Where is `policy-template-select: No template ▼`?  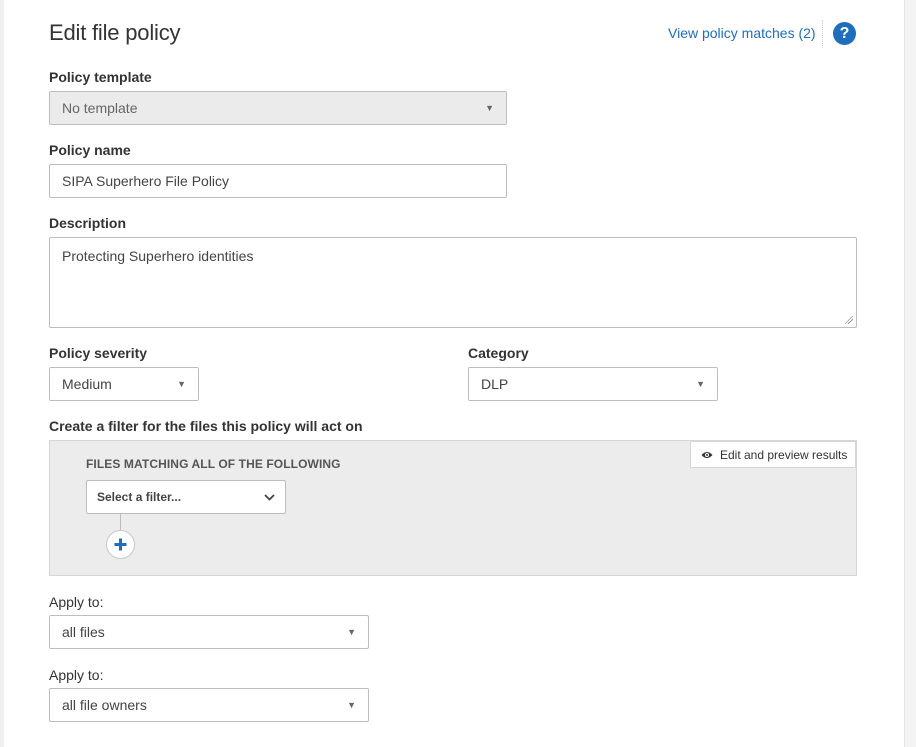 policy-template-select: No template ▼ is located at coordinates (278, 108).